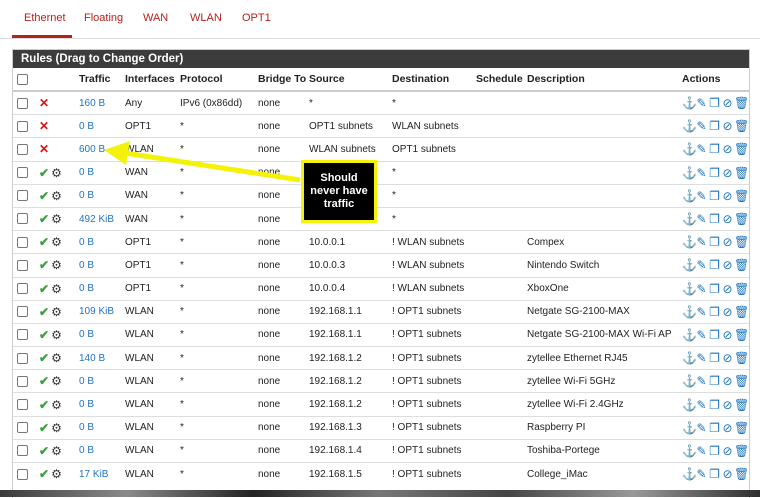 Image resolution: width=760 pixels, height=498 pixels. I want to click on taskbar-strip, so click(380, 493).